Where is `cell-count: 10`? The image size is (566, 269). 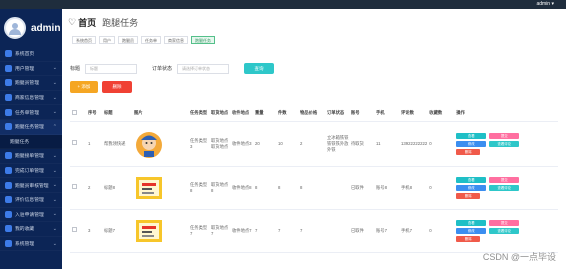
cell-count: 10 is located at coordinates (287, 144).